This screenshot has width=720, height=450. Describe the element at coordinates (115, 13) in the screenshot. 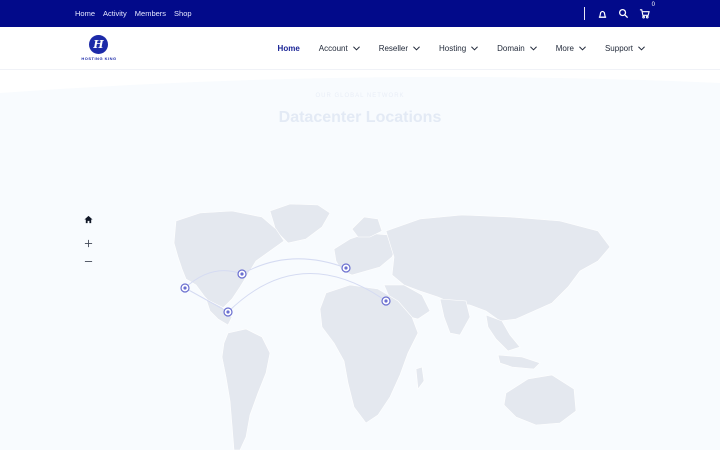

I see `top-link-activity: Activity` at that location.